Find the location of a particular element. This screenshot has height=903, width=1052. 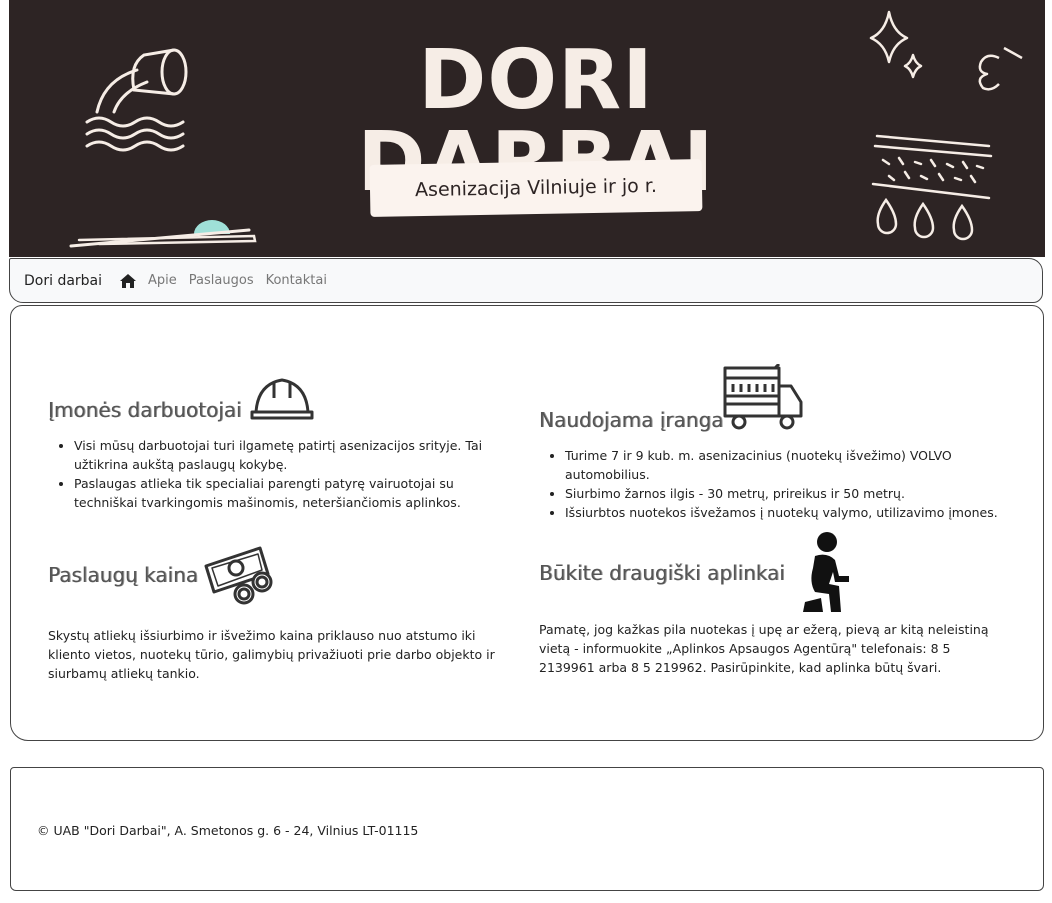

truck-icon is located at coordinates (763, 397).